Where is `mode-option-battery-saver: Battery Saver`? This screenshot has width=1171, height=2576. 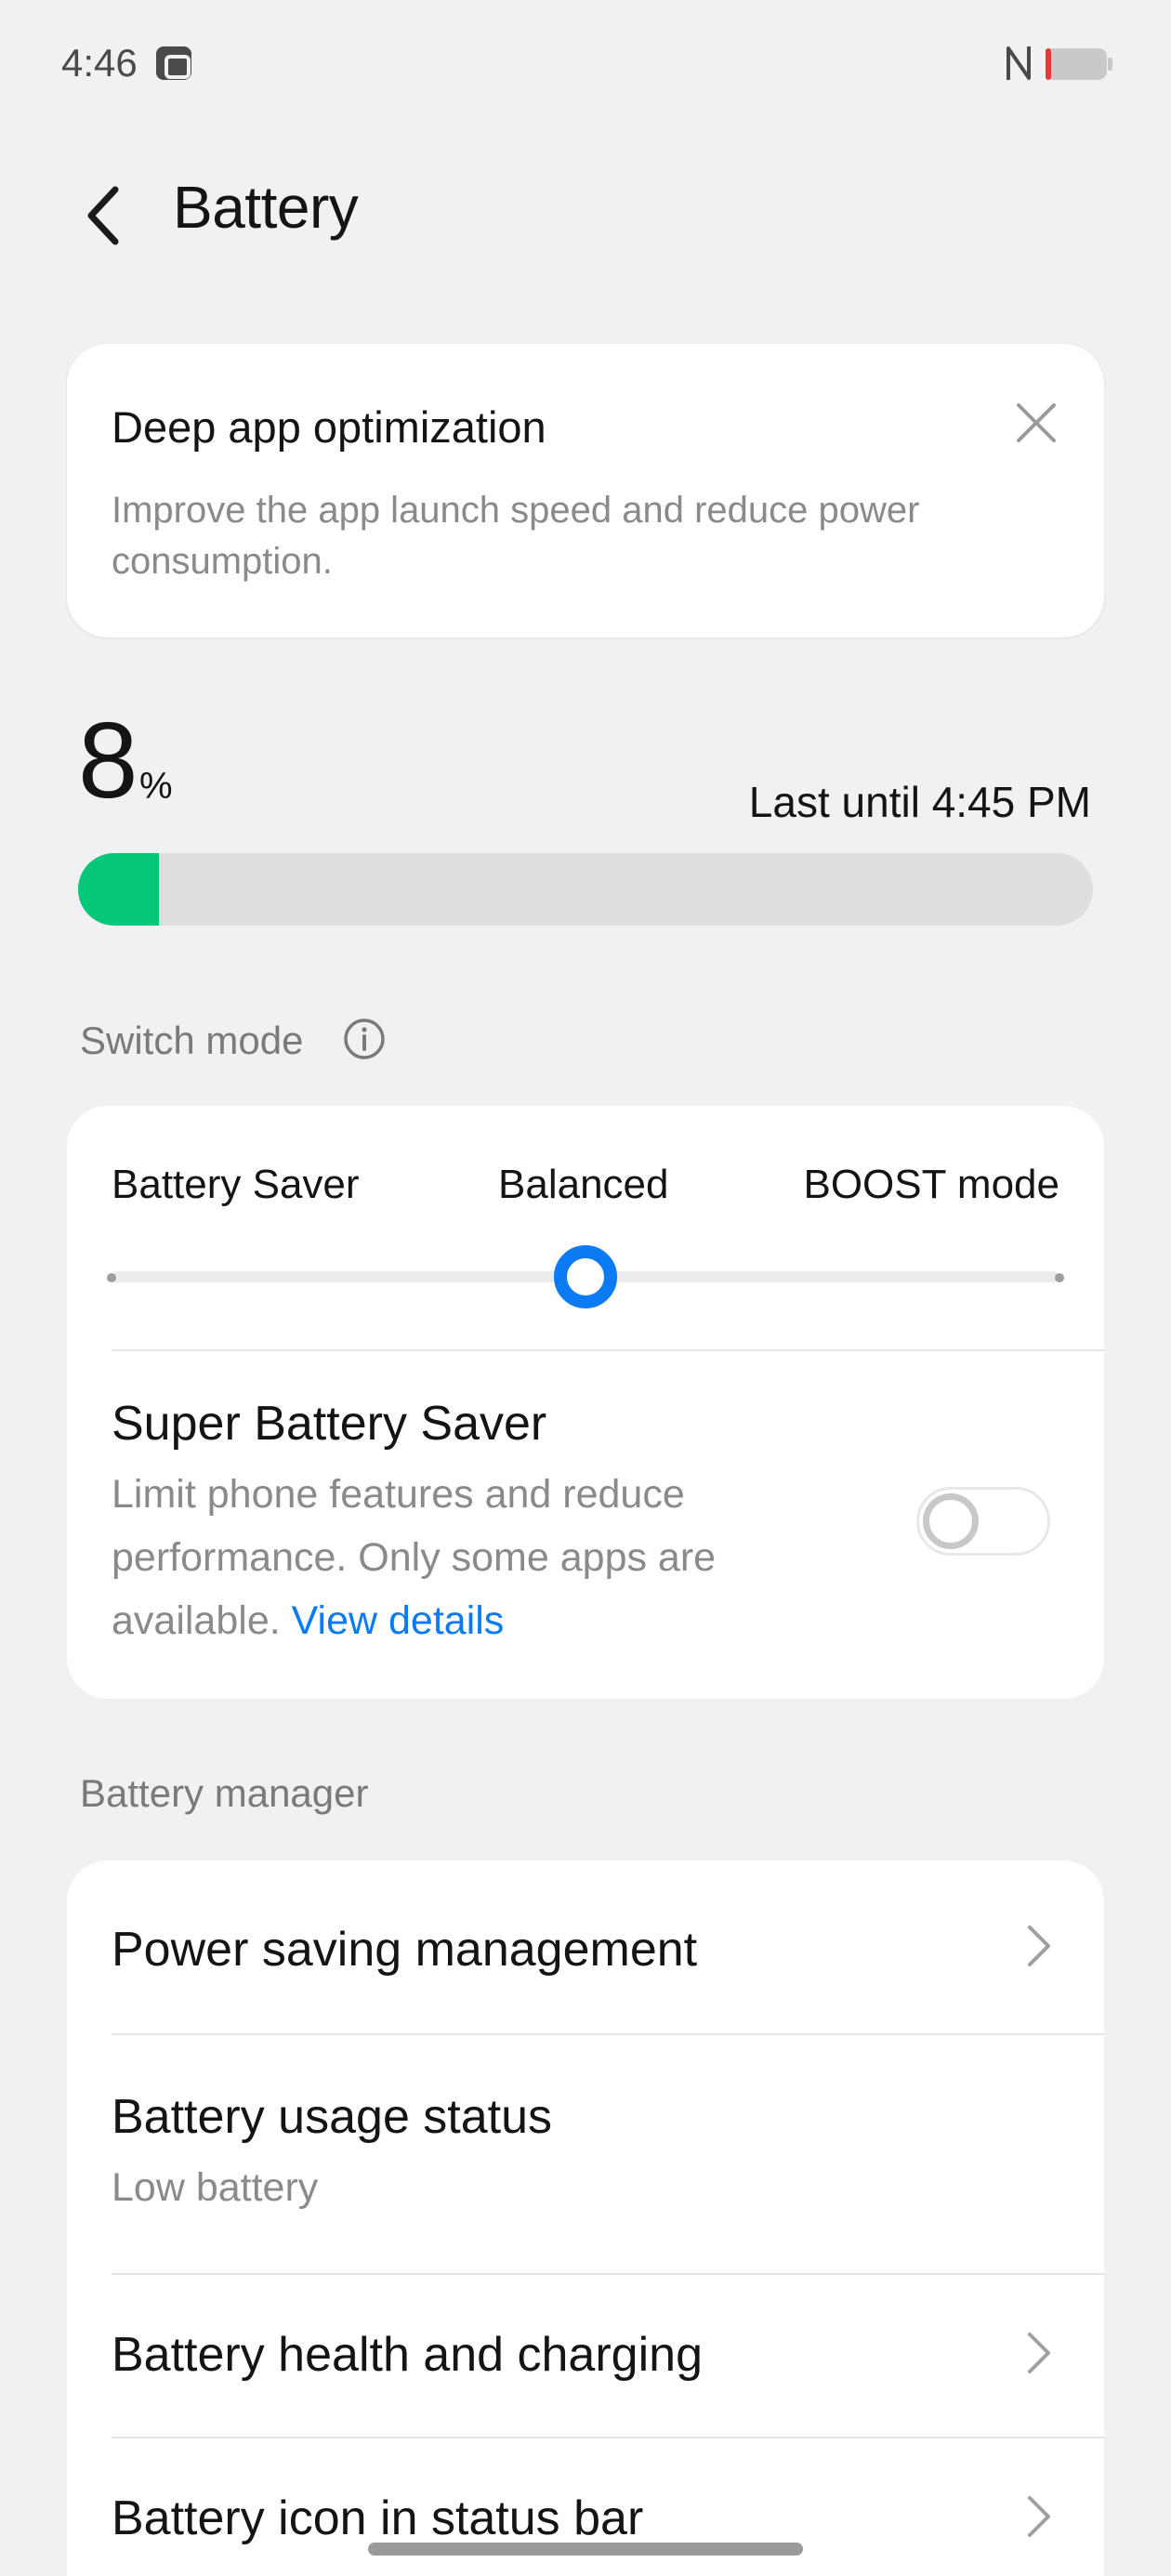
mode-option-battery-saver: Battery Saver is located at coordinates (236, 1185).